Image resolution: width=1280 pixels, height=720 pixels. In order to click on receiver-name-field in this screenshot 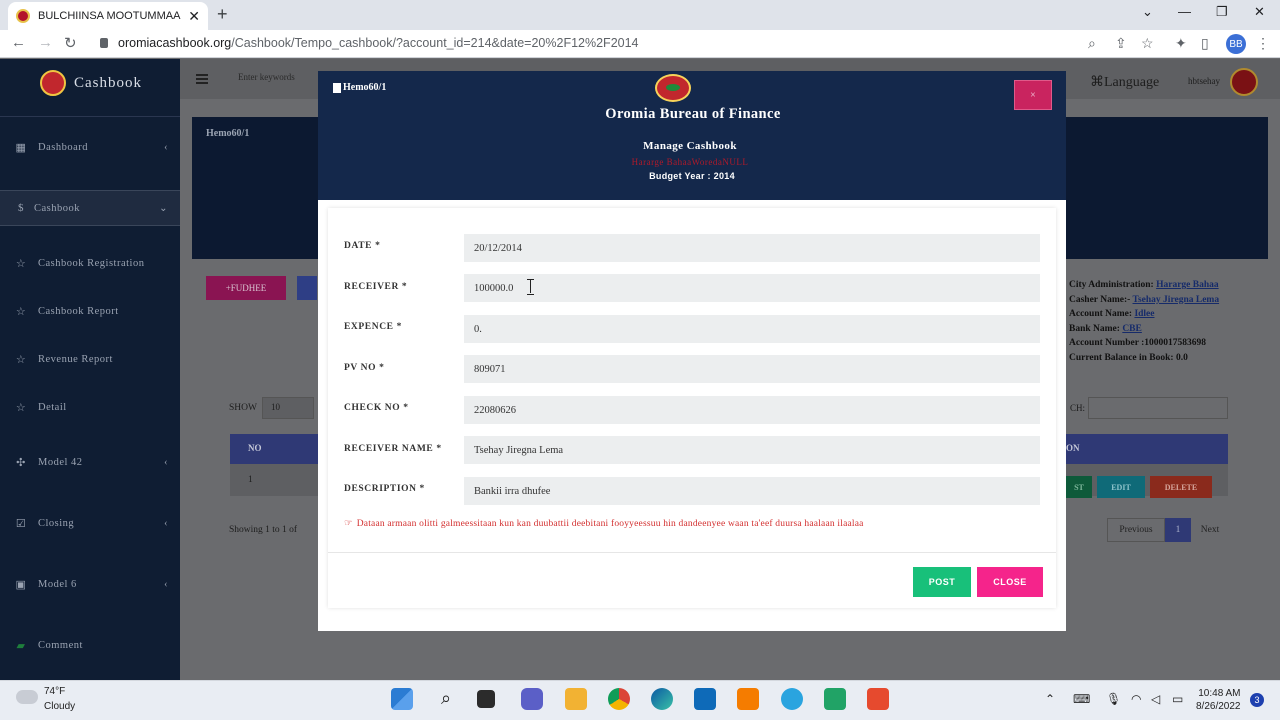, I will do `click(752, 450)`.